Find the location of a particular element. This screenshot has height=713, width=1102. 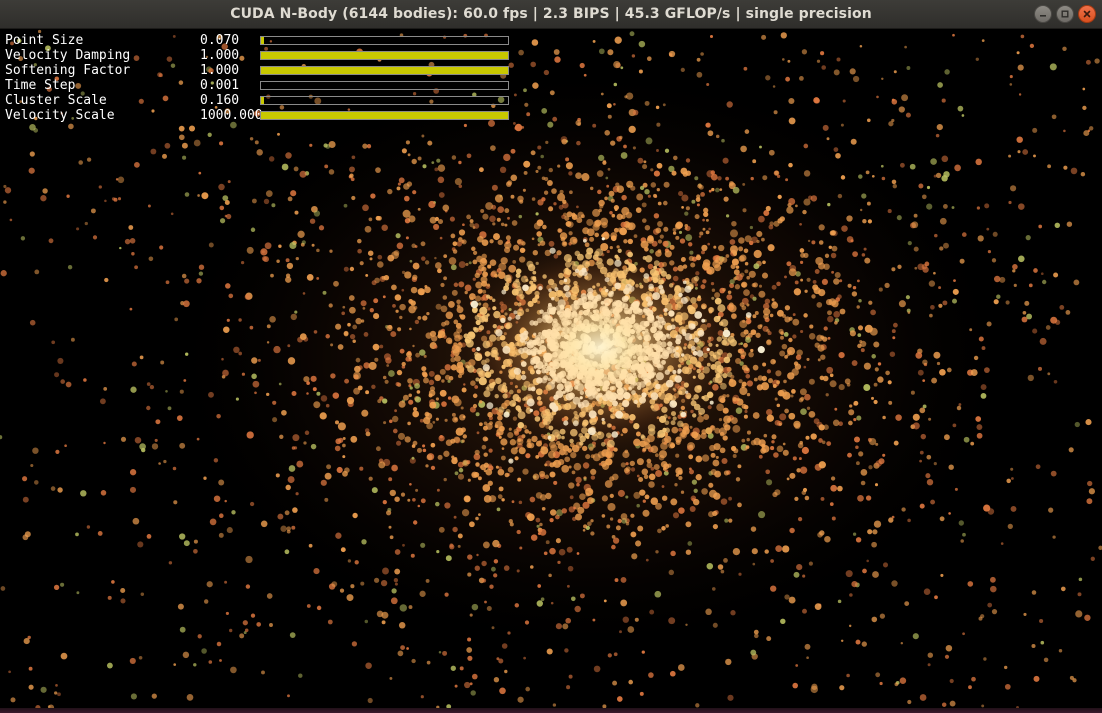

param-row-time-step: Time Step 0.001 is located at coordinates (260, 85).